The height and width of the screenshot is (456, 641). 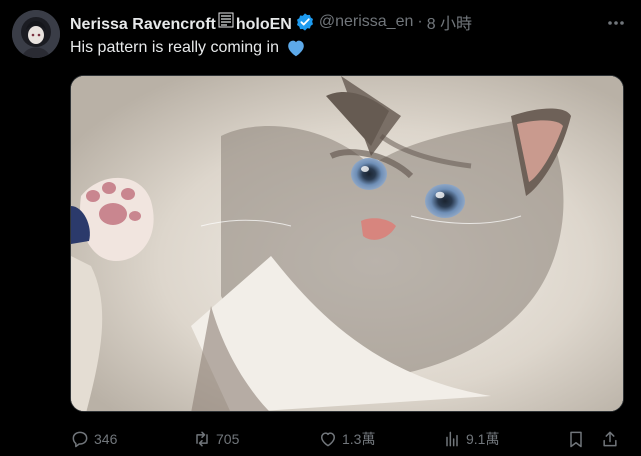 I want to click on bookmark-icon, so click(x=576, y=439).